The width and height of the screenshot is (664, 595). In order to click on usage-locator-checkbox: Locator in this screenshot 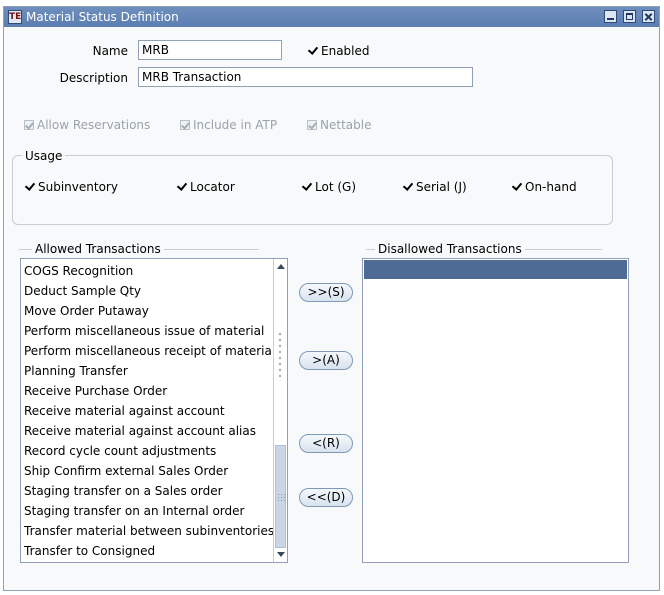, I will do `click(206, 187)`.